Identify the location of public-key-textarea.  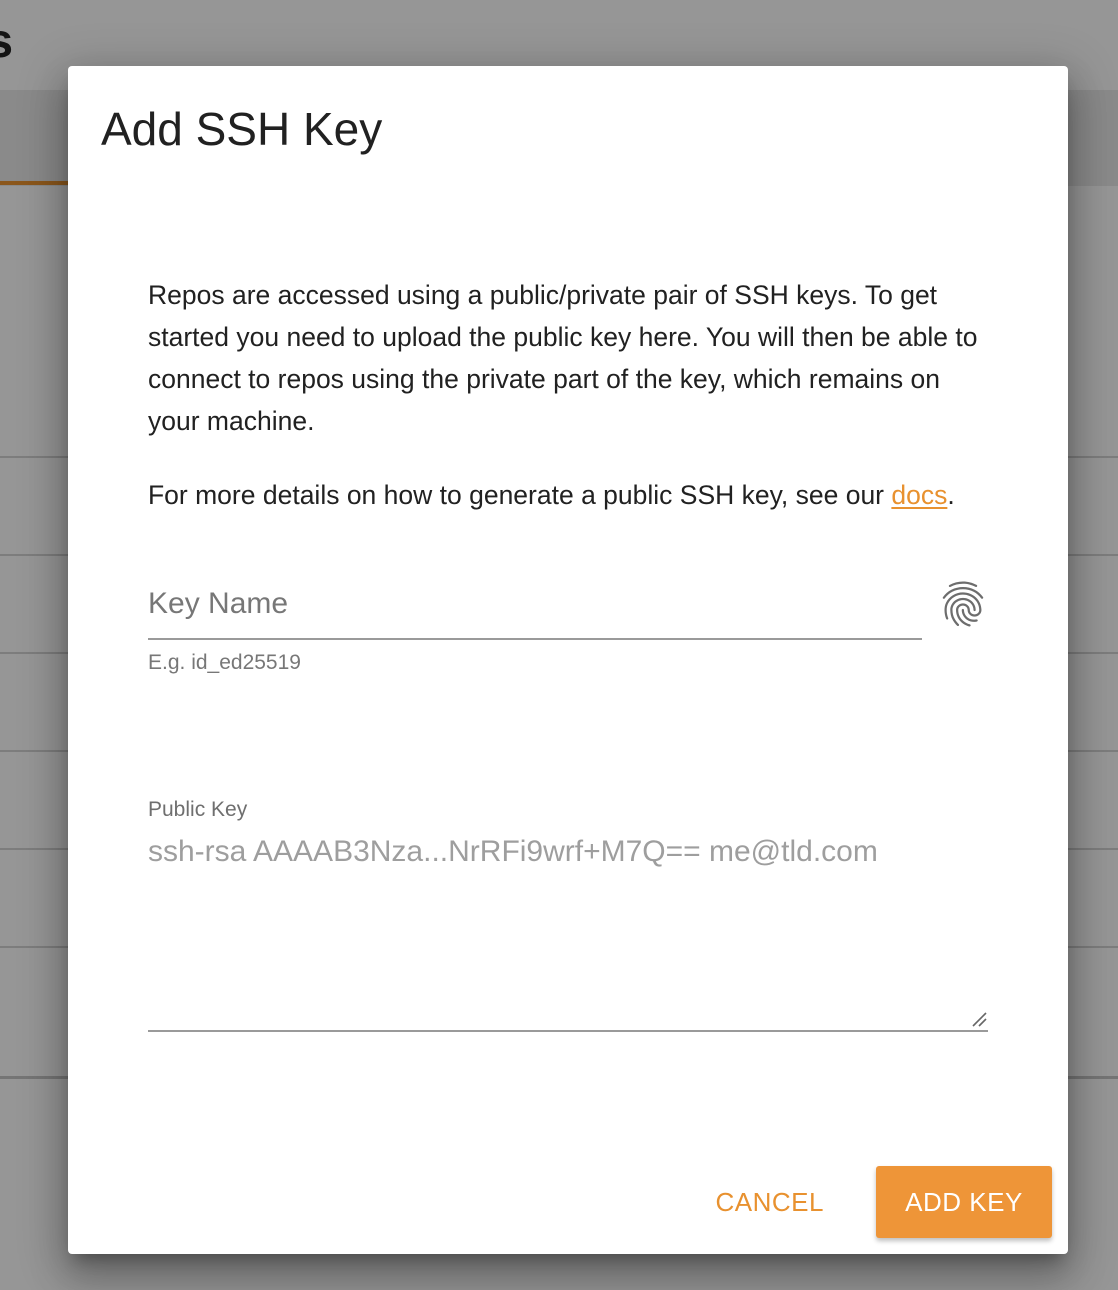
(568, 927).